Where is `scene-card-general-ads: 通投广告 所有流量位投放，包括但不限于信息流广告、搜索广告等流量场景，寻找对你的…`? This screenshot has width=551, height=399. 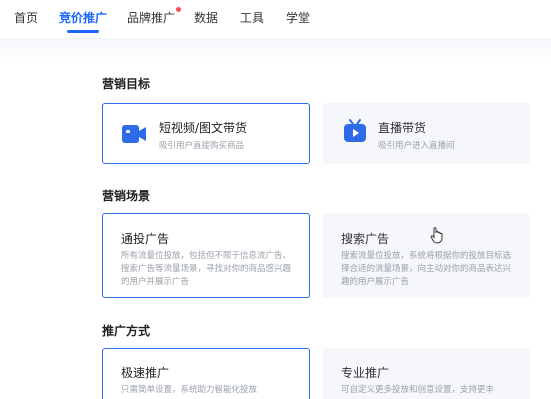 scene-card-general-ads: 通投广告 所有流量位投放，包括但不限于信息流广告、搜索广告等流量场景，寻找对你的… is located at coordinates (206, 255).